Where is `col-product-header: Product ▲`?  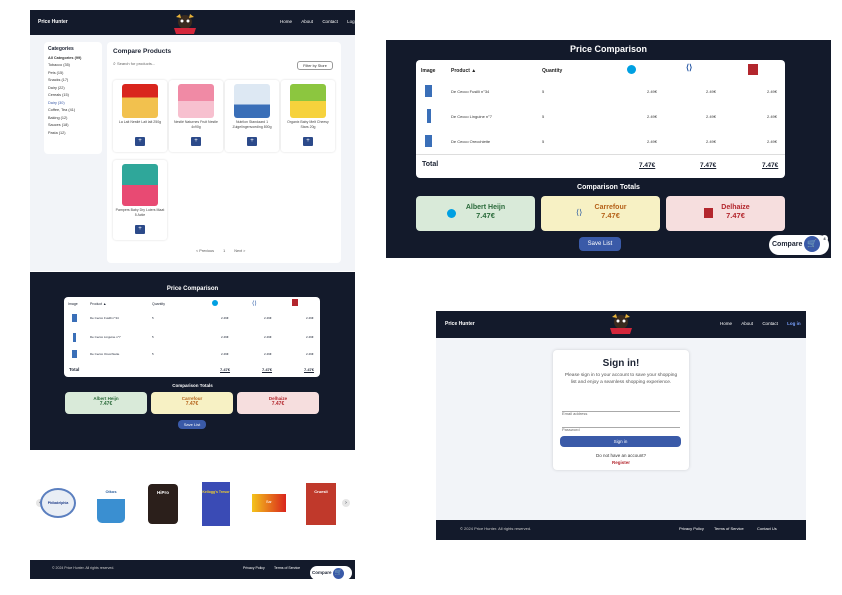 col-product-header: Product ▲ is located at coordinates (463, 71).